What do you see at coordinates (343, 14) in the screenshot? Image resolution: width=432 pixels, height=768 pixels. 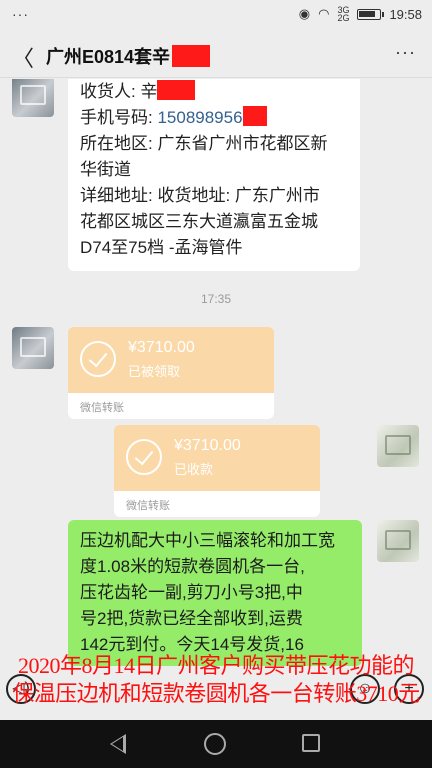 I see `cellular-signal-icon: 3G 2G` at bounding box center [343, 14].